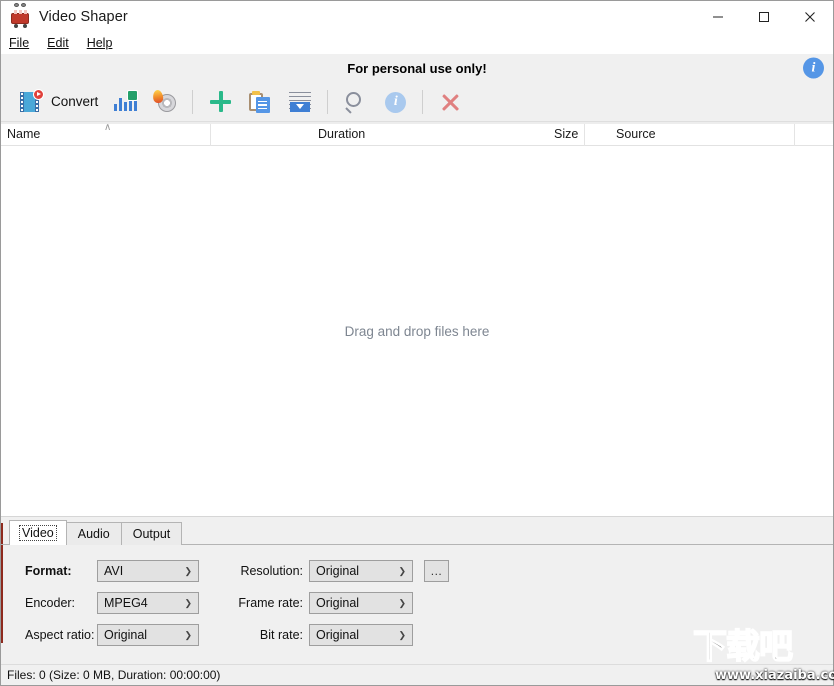 The image size is (834, 686). I want to click on sort-ascending-icon: ∧, so click(108, 127).